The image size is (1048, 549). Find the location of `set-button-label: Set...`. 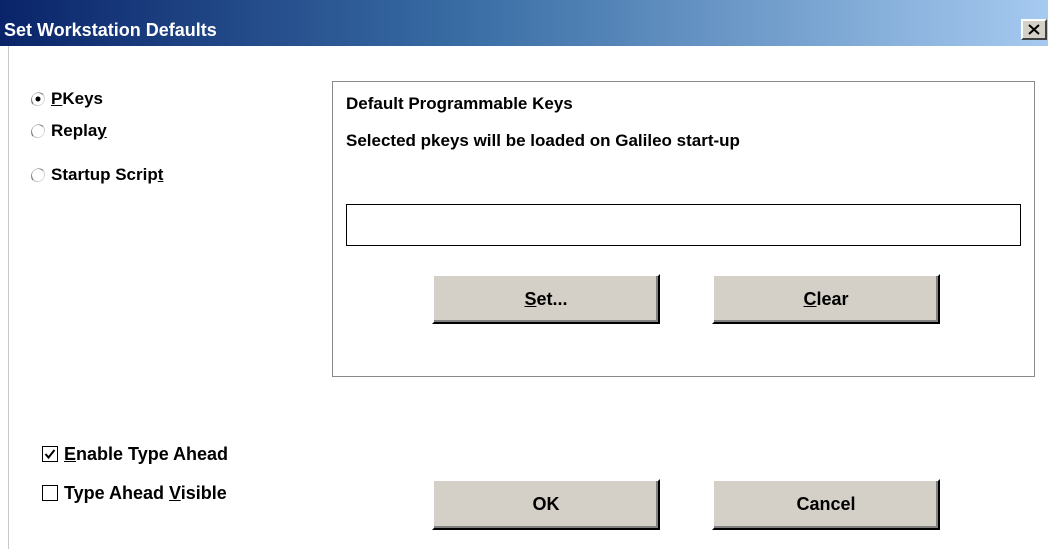

set-button-label: Set... is located at coordinates (546, 298).